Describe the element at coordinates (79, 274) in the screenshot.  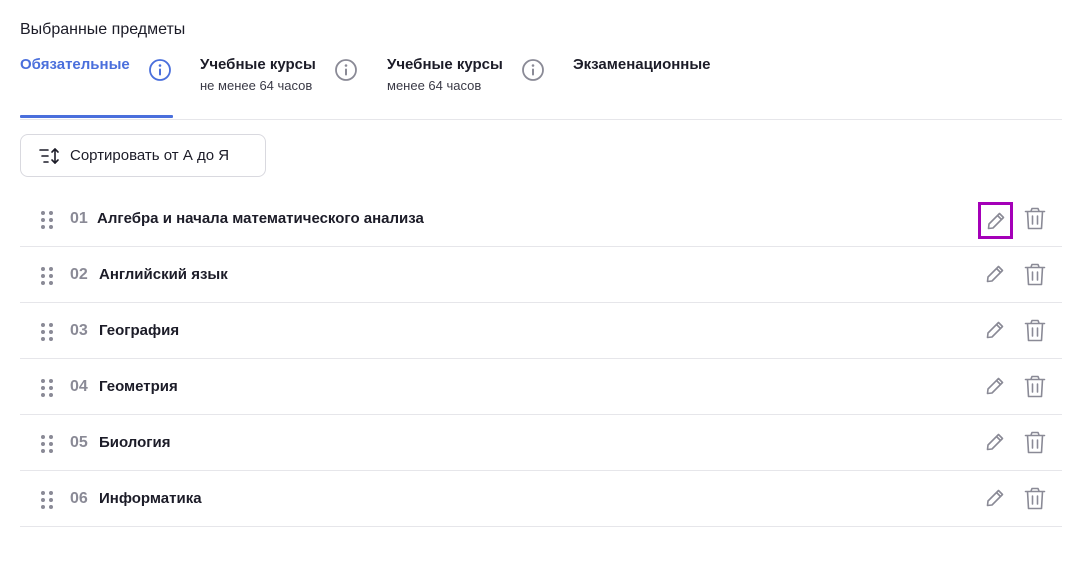
I see `item-number: 02` at that location.